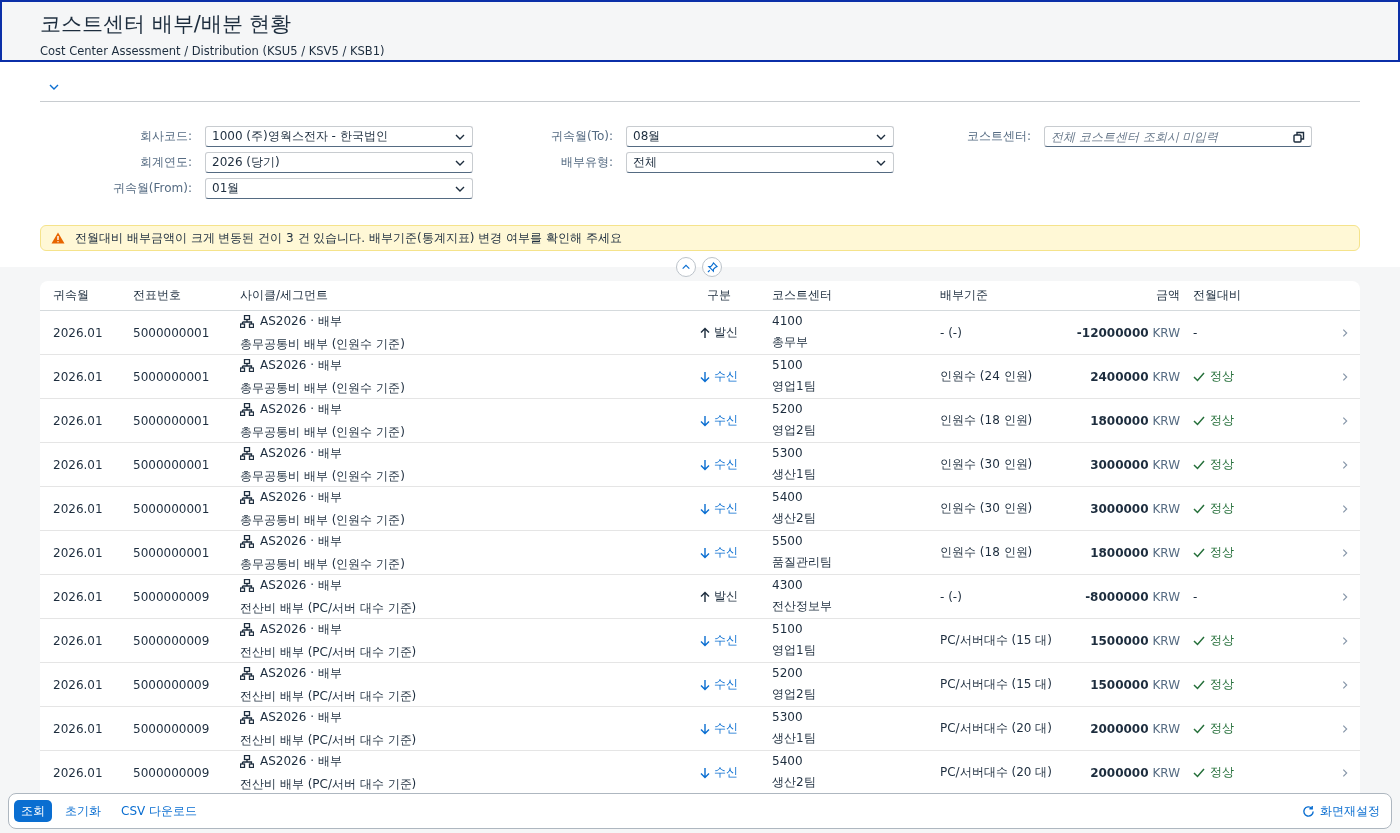 This screenshot has width=1400, height=833. Describe the element at coordinates (285, 295) in the screenshot. I see `column-header: 사이클/세그먼트` at that location.